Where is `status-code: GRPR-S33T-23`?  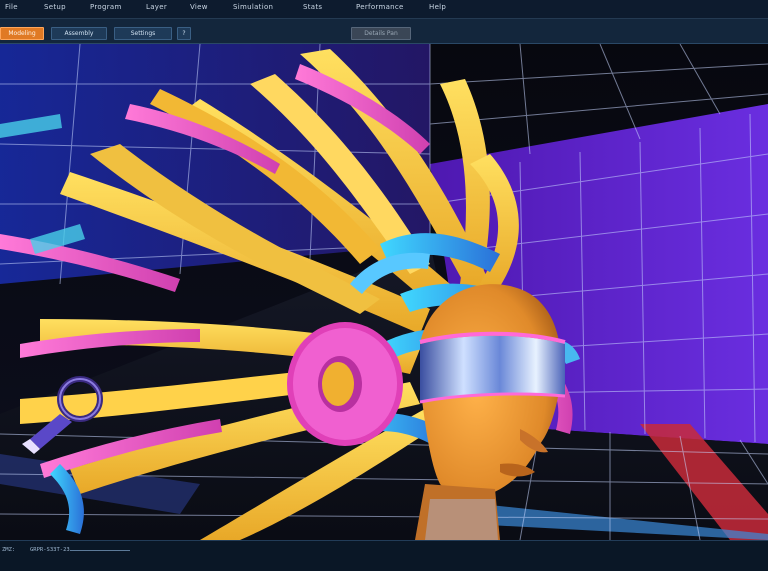
status-code: GRPR-S33T-23 is located at coordinates (50, 550).